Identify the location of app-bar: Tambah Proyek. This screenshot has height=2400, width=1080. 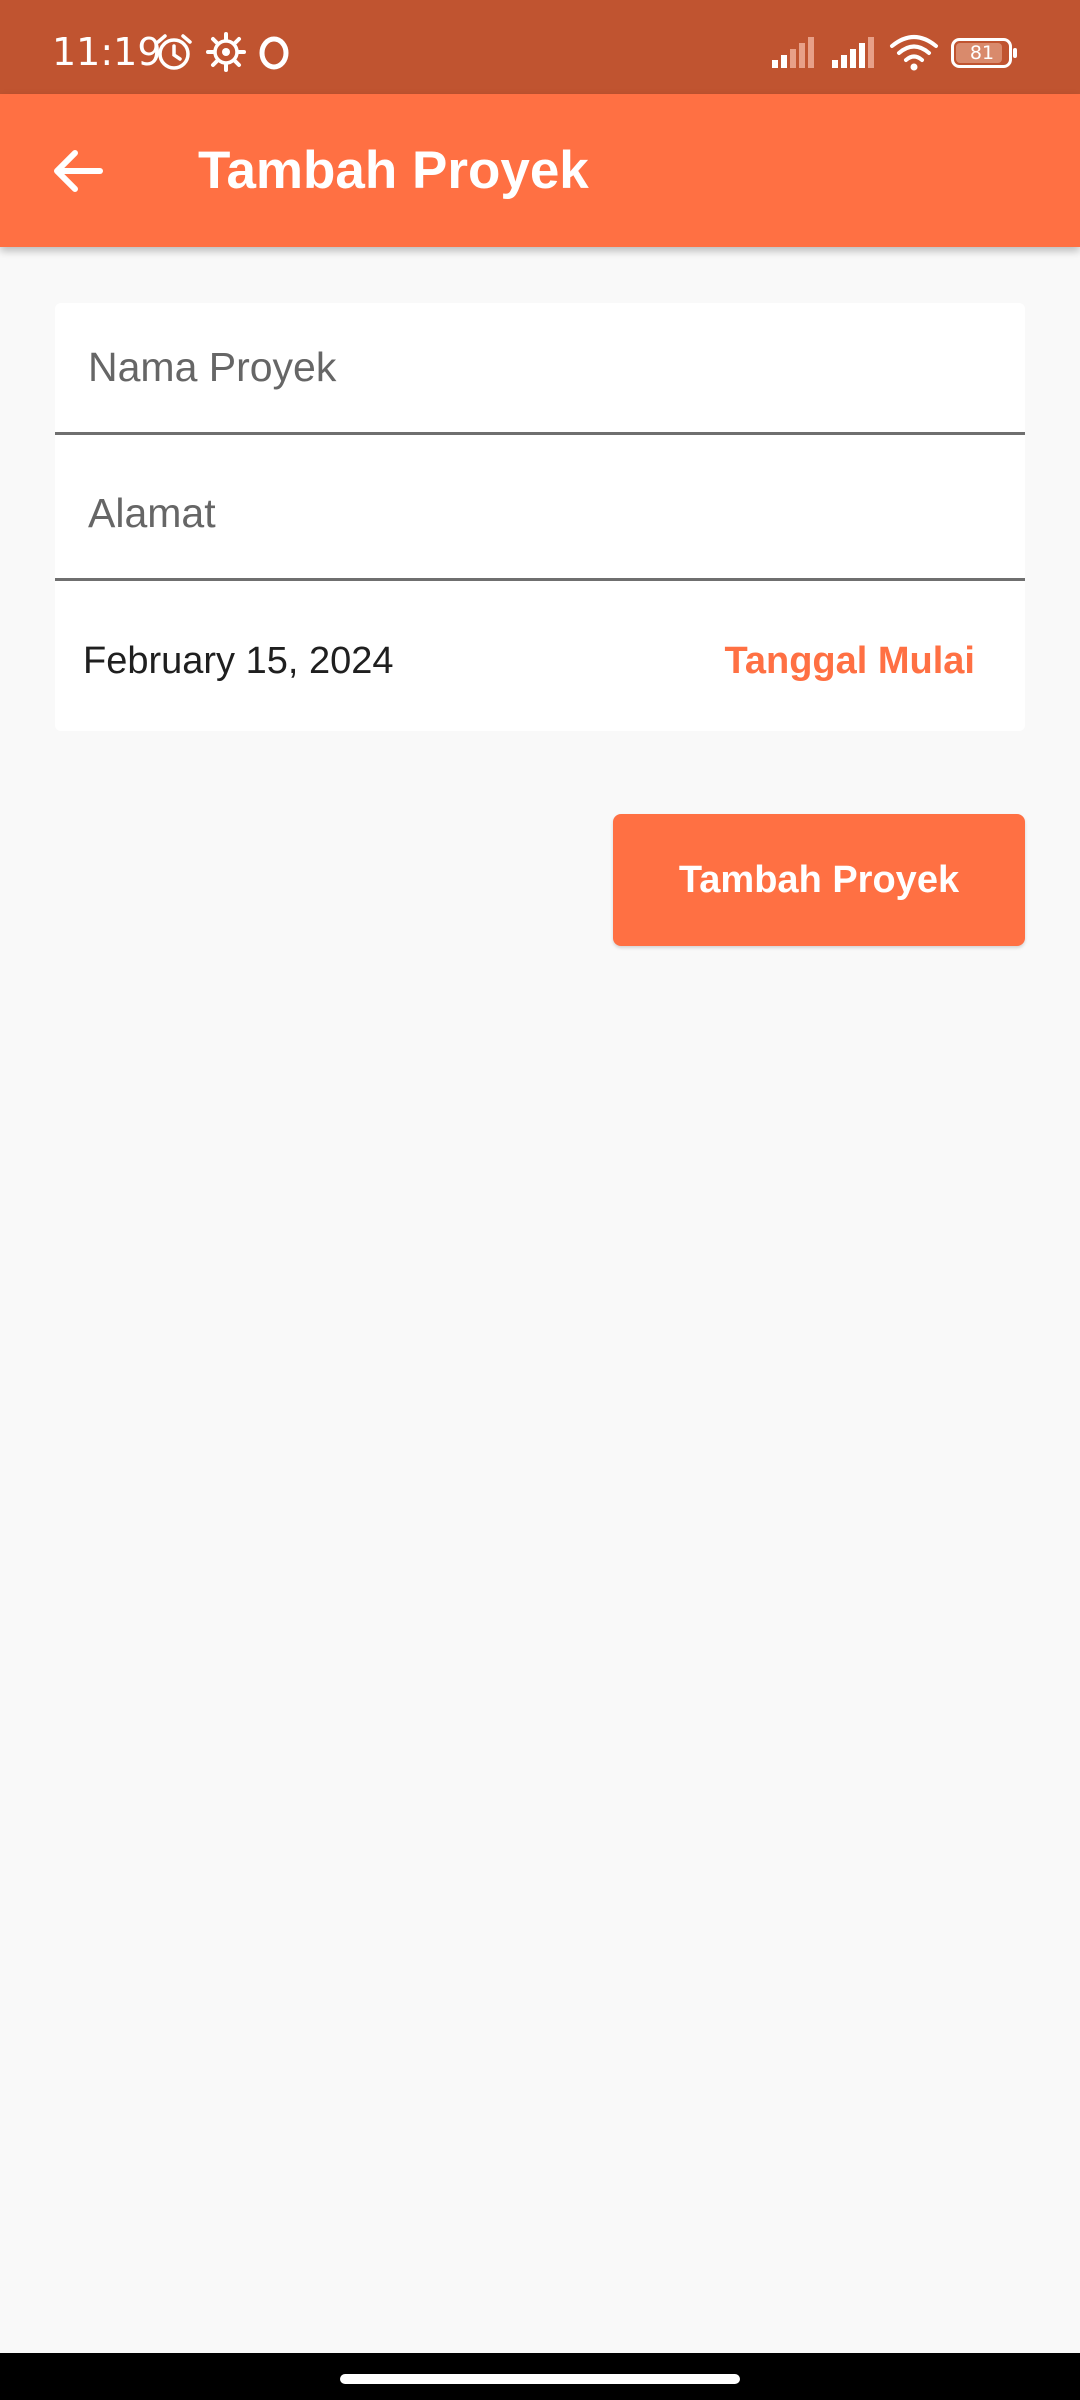
(540, 170).